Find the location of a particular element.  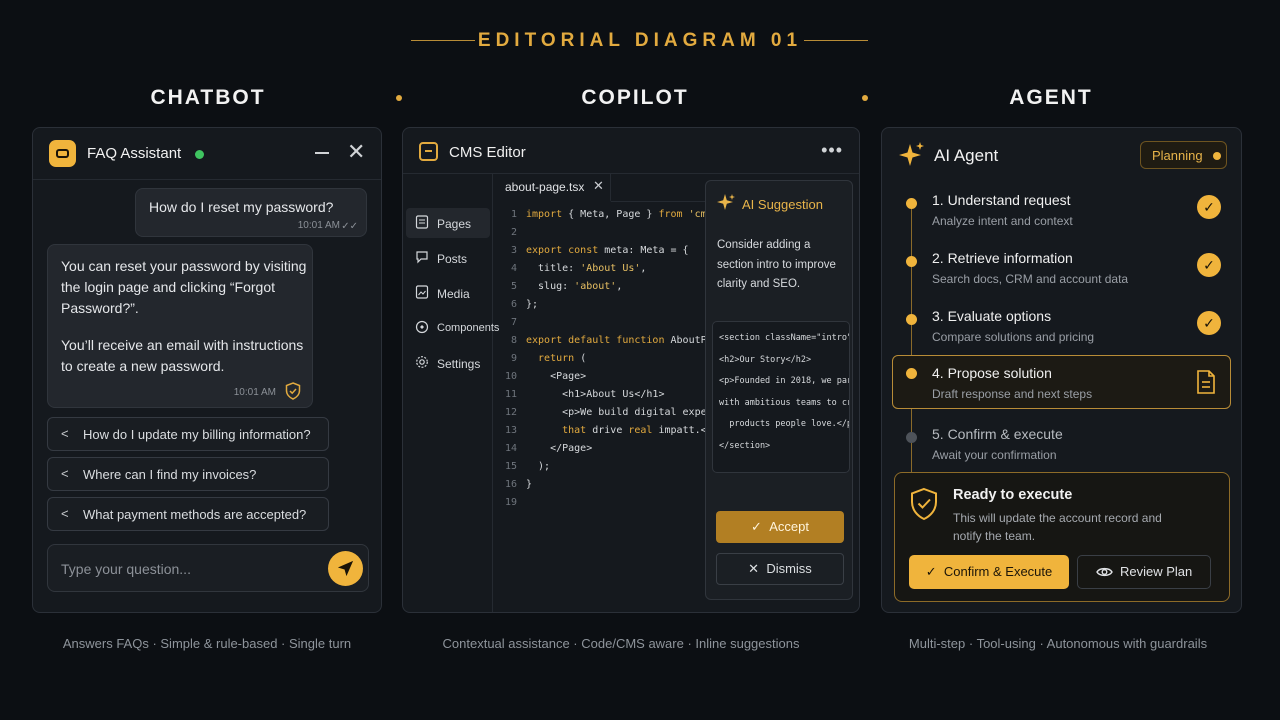

step-title: 1. Understand request is located at coordinates (1001, 200).